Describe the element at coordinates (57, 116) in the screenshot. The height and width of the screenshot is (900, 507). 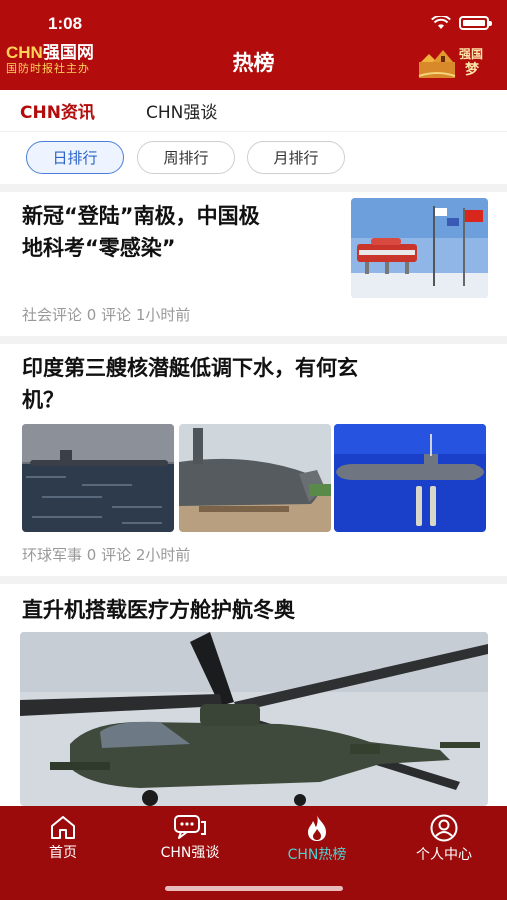
I see `tab-chn-news: CHN资讯` at that location.